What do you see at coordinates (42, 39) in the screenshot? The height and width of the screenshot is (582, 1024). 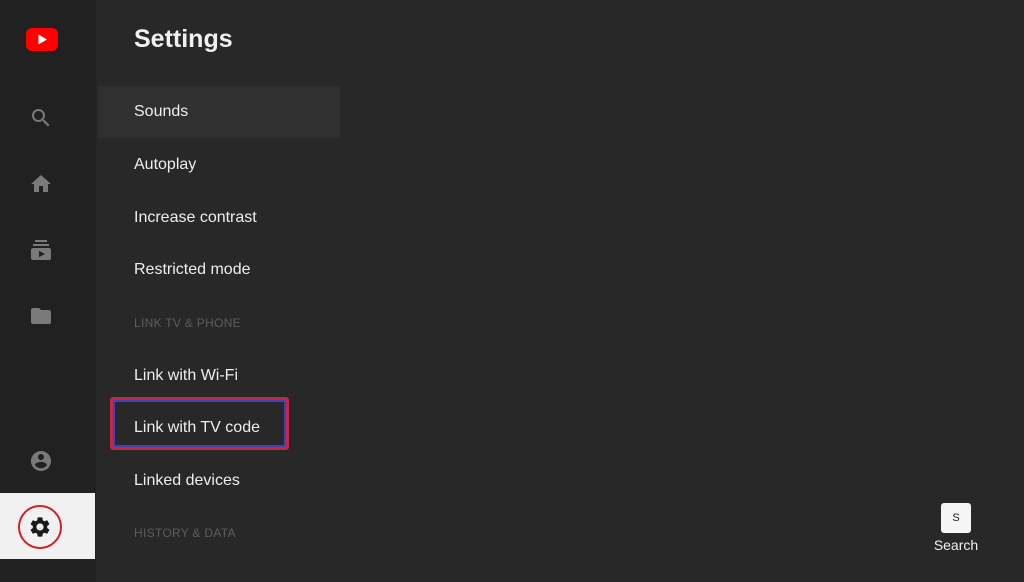 I see `youtube-logo-icon` at bounding box center [42, 39].